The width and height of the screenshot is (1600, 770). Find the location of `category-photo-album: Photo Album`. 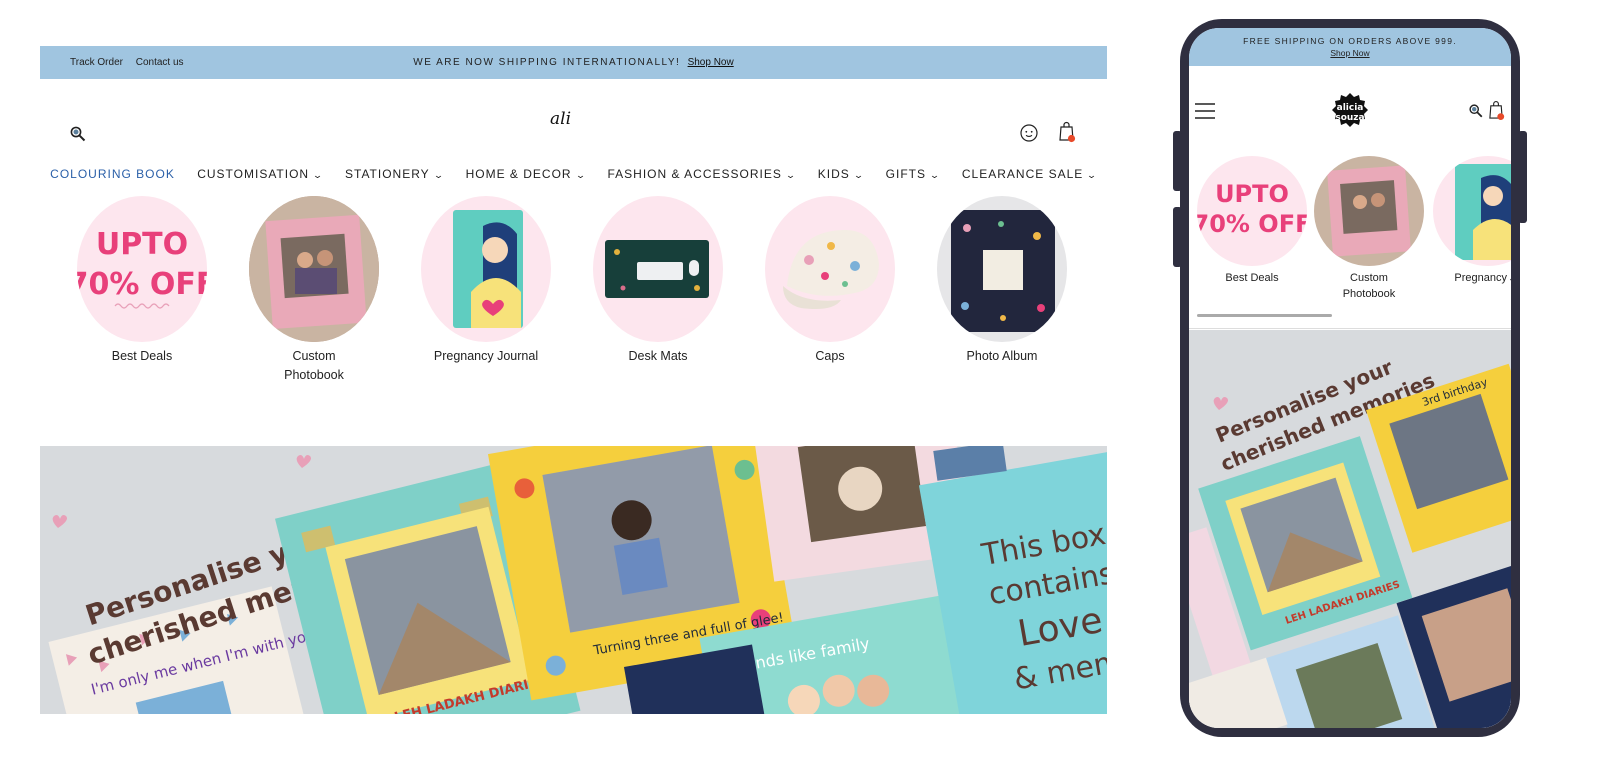

category-photo-album: Photo Album is located at coordinates (1002, 281).